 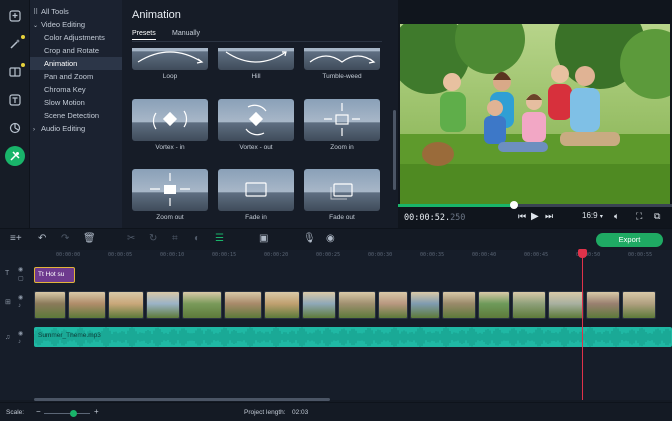 What do you see at coordinates (256, 217) in the screenshot?
I see `preset-label: Fade in` at bounding box center [256, 217].